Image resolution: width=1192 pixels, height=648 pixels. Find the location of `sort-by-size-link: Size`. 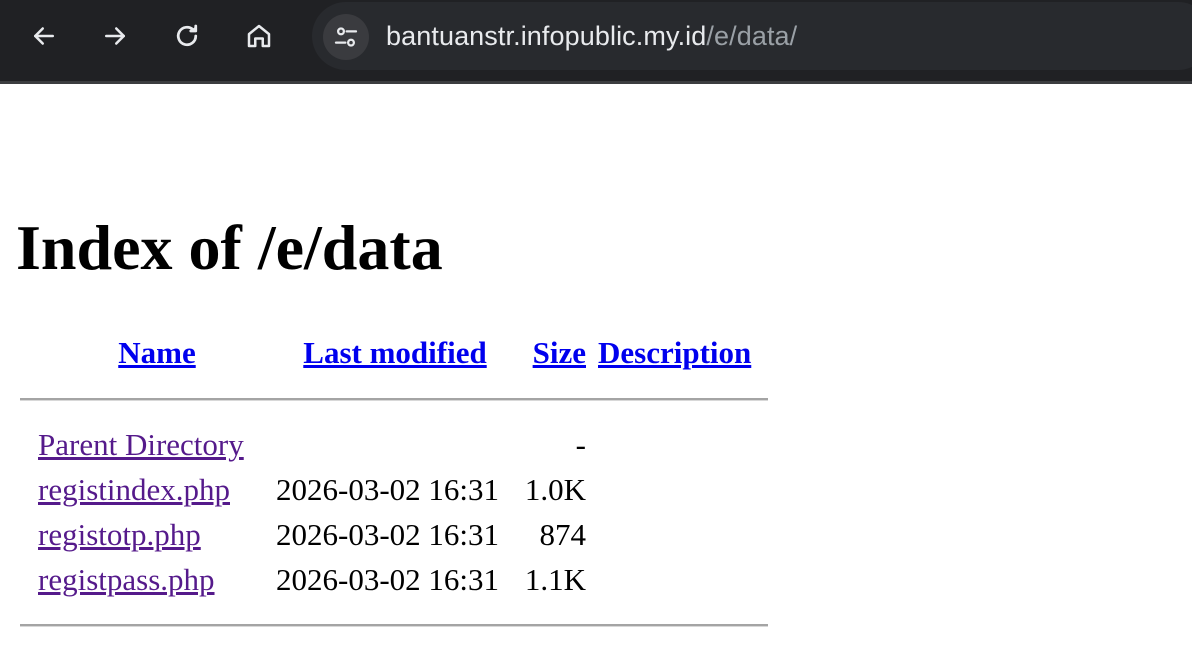

sort-by-size-link: Size is located at coordinates (559, 352).